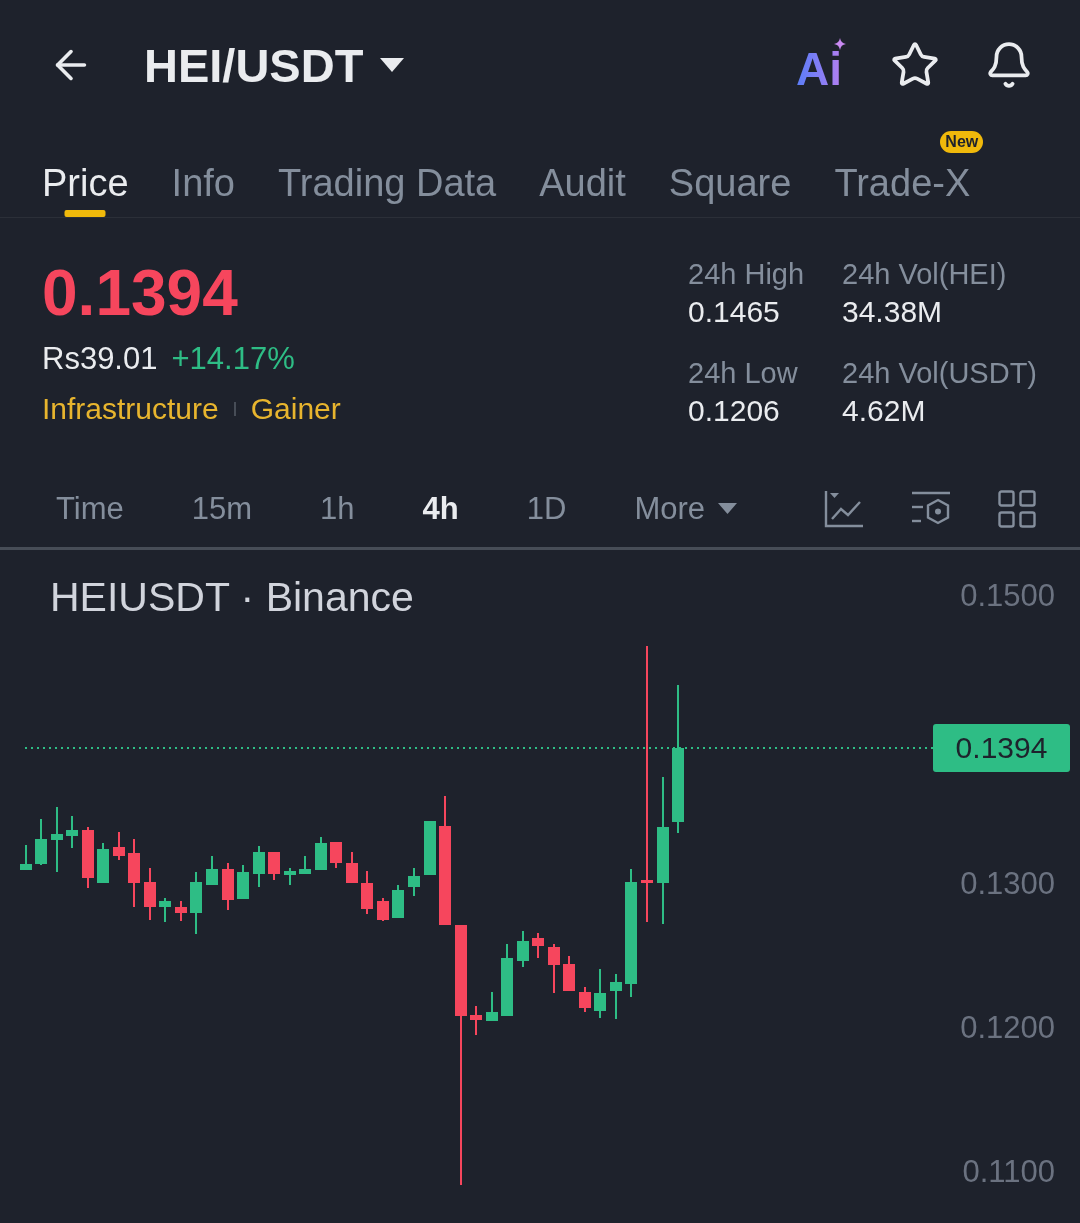 The image size is (1080, 1223). I want to click on stat-value: 34.38M, so click(893, 312).